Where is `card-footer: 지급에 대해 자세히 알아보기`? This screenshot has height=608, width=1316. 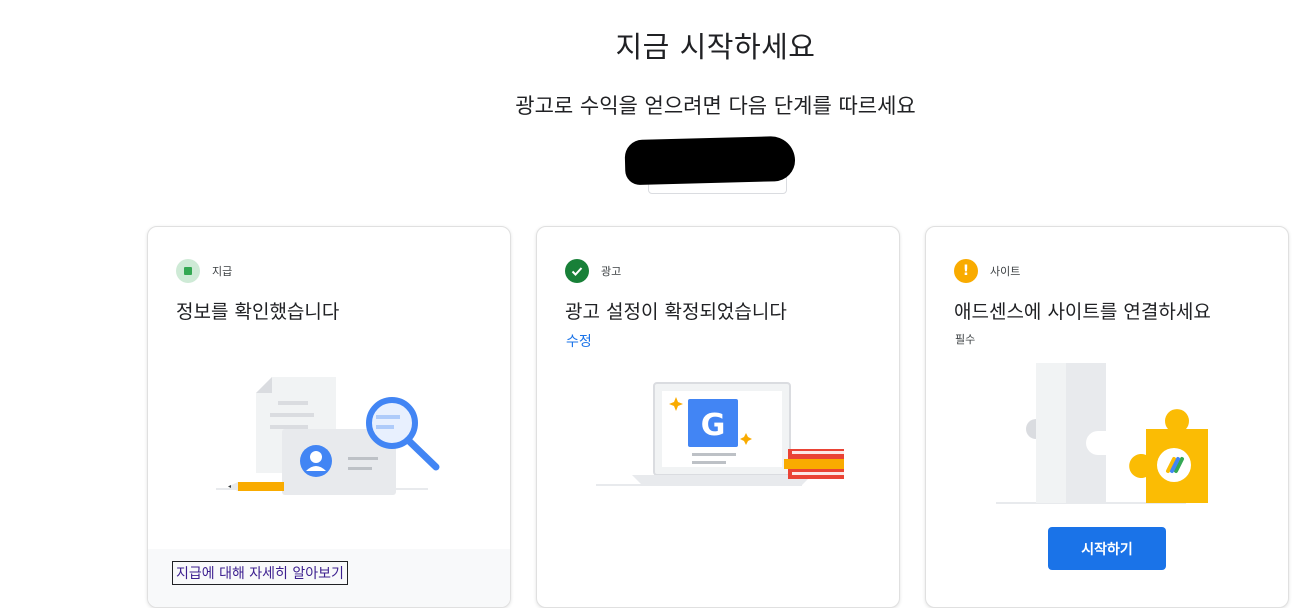
card-footer: 지급에 대해 자세히 알아보기 is located at coordinates (329, 578).